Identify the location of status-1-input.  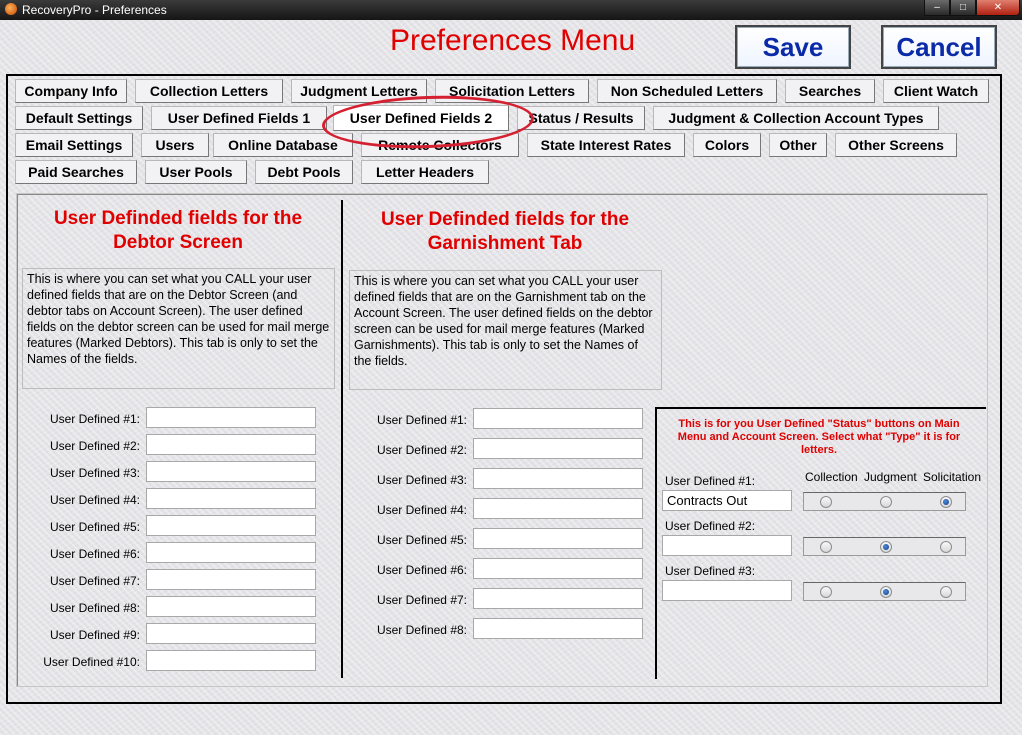
(727, 500).